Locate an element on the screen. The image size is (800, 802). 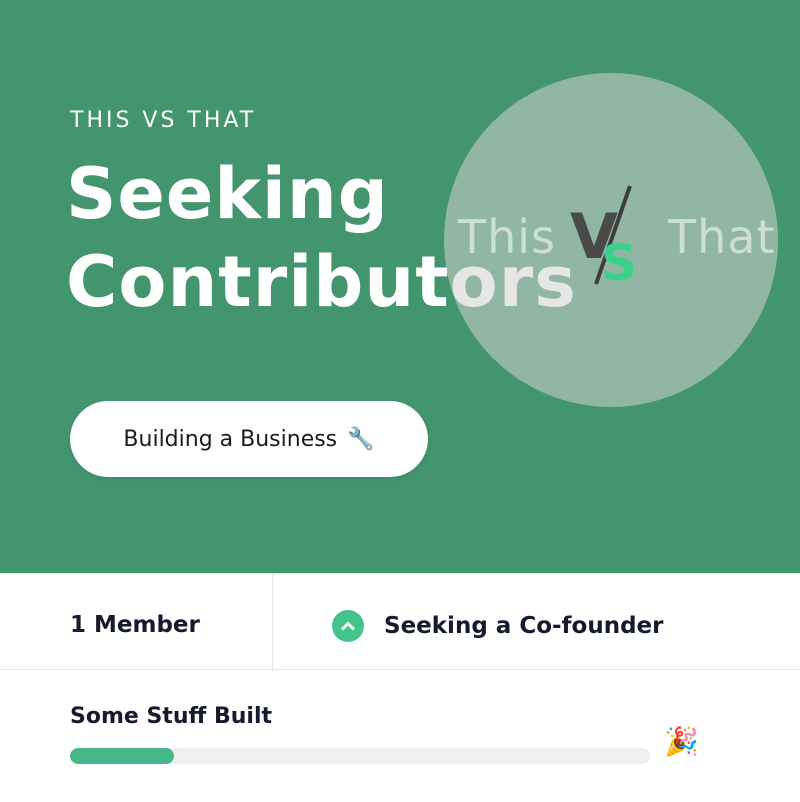
logo-text-this: This is located at coordinates (507, 237).